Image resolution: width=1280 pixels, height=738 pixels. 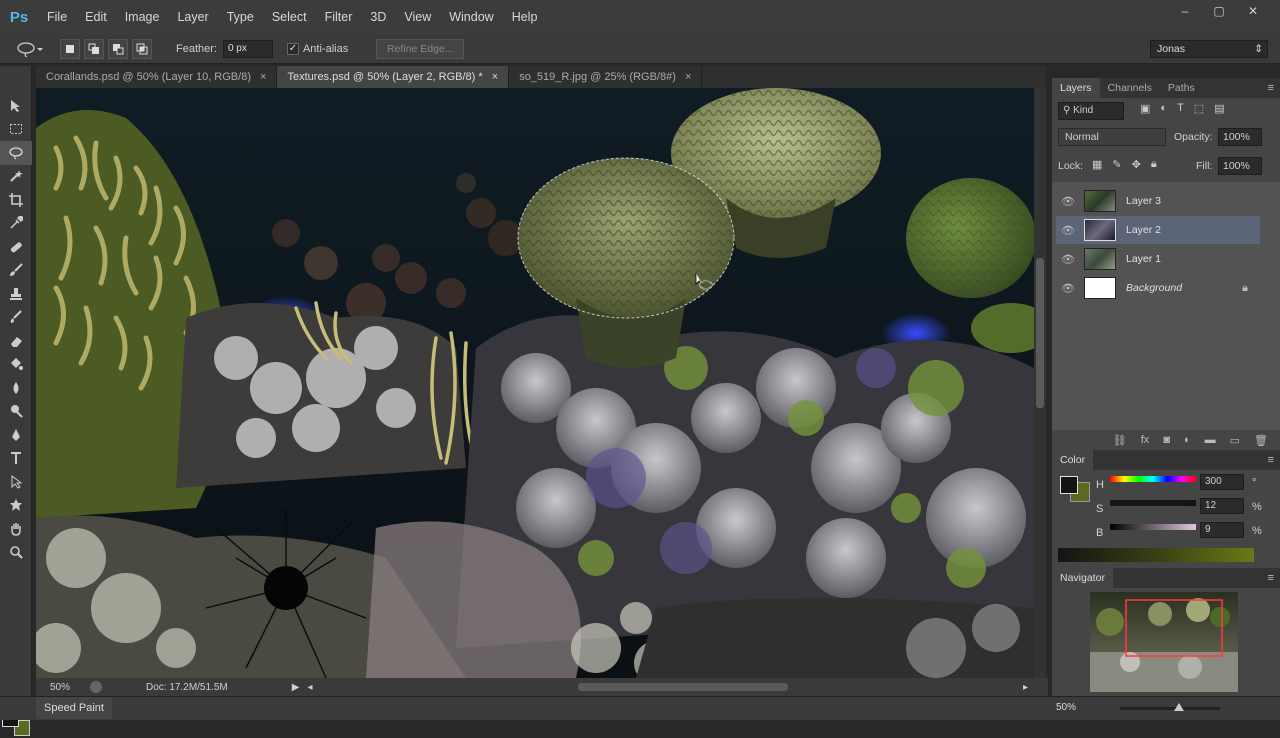 What do you see at coordinates (1253, 11) in the screenshot?
I see `close-window-button: ✕` at bounding box center [1253, 11].